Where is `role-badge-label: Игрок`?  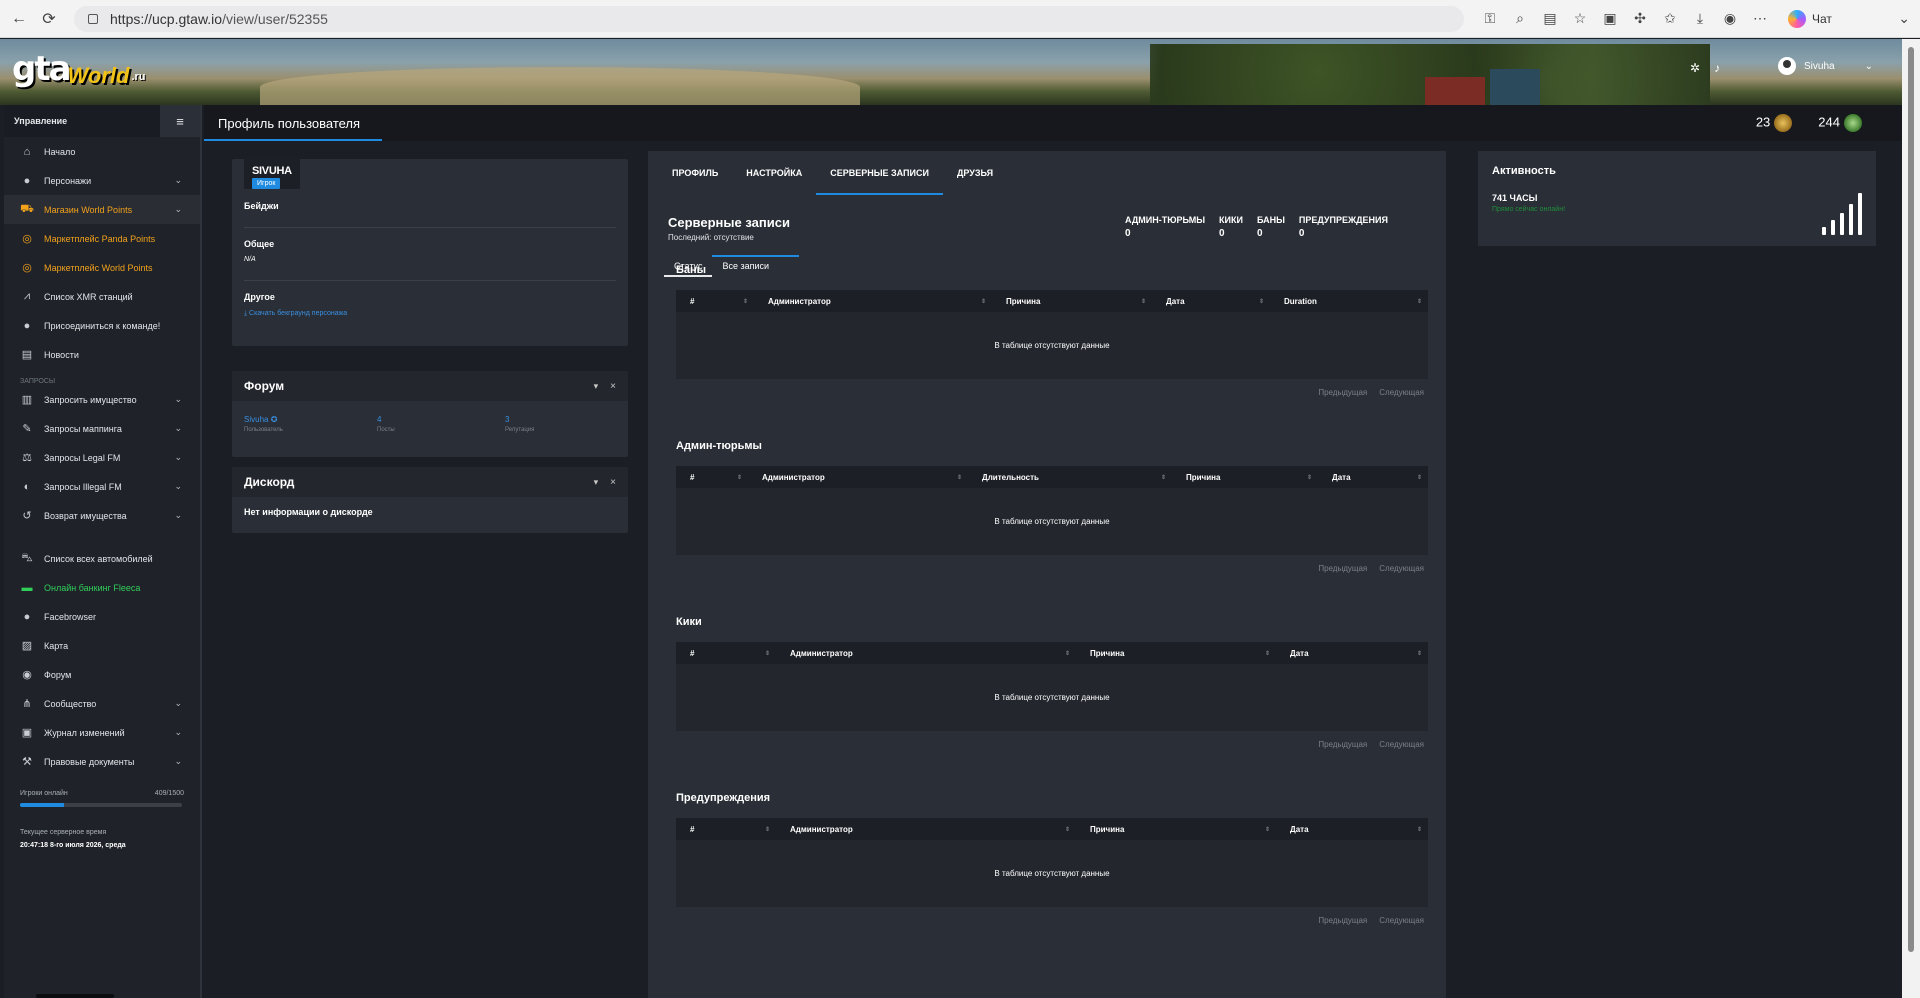 role-badge-label: Игрок is located at coordinates (266, 183).